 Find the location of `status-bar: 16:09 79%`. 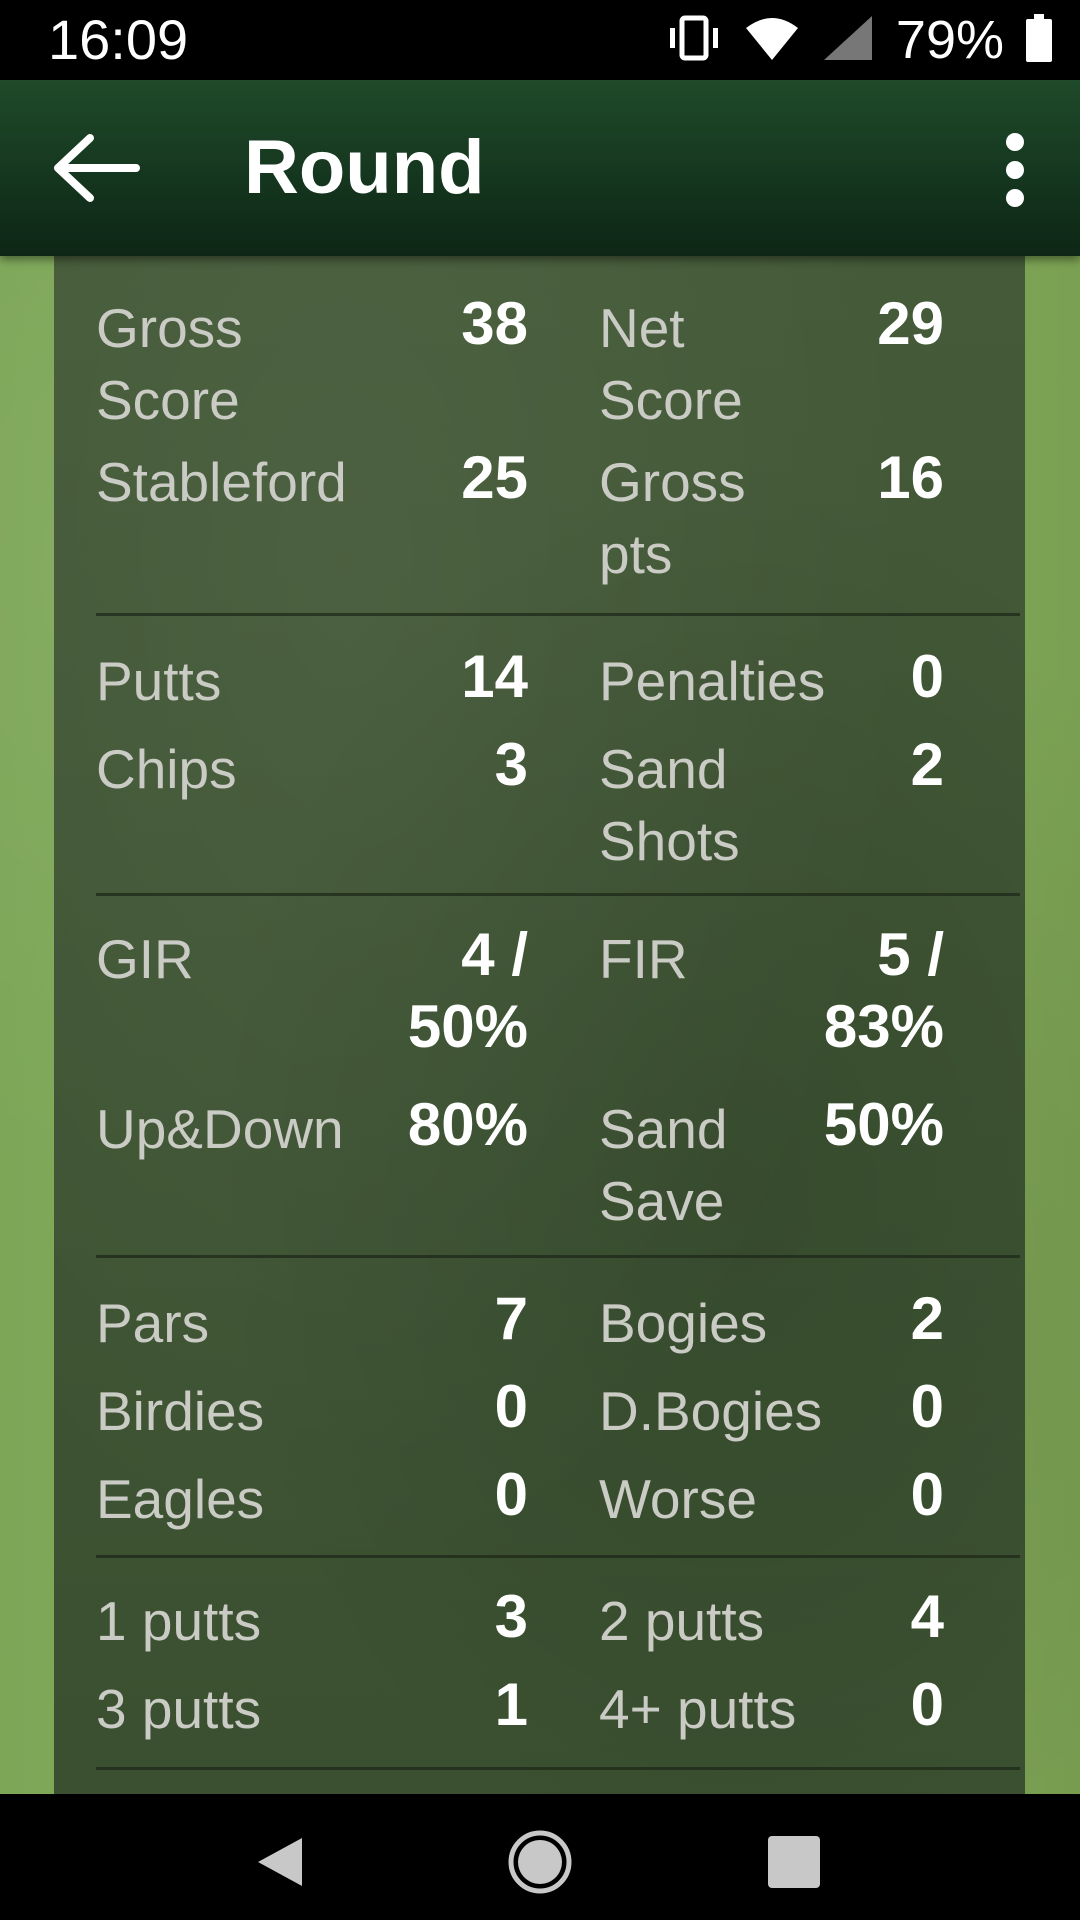

status-bar: 16:09 79% is located at coordinates (540, 40).